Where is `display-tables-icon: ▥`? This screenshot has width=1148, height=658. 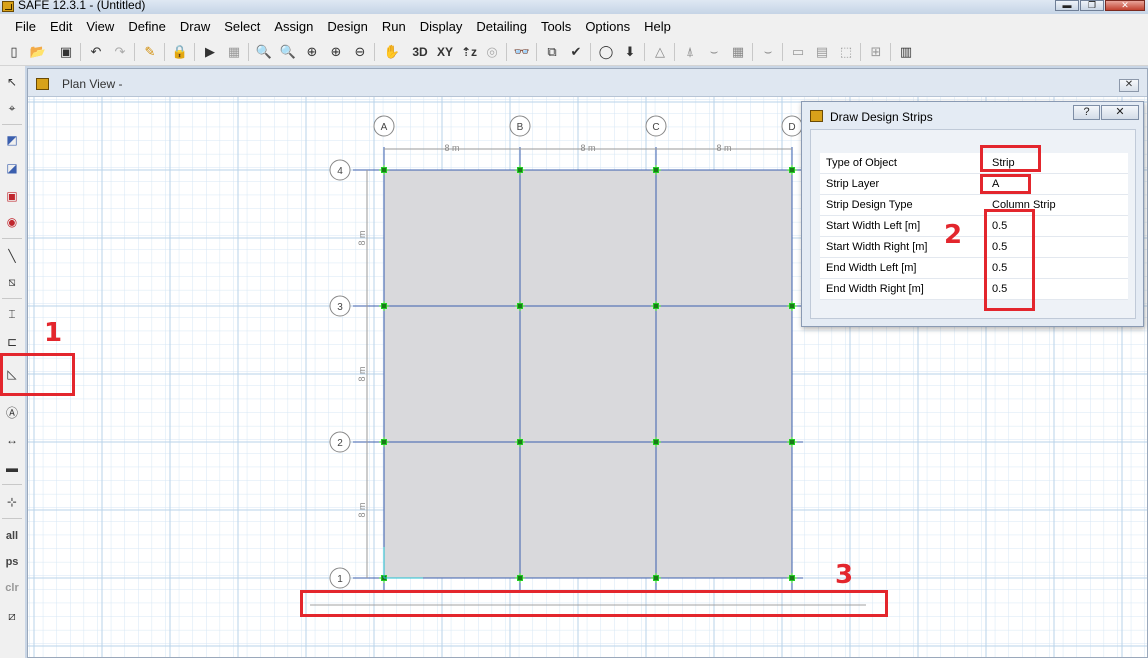
display-tables-icon: ▥ is located at coordinates (906, 52).